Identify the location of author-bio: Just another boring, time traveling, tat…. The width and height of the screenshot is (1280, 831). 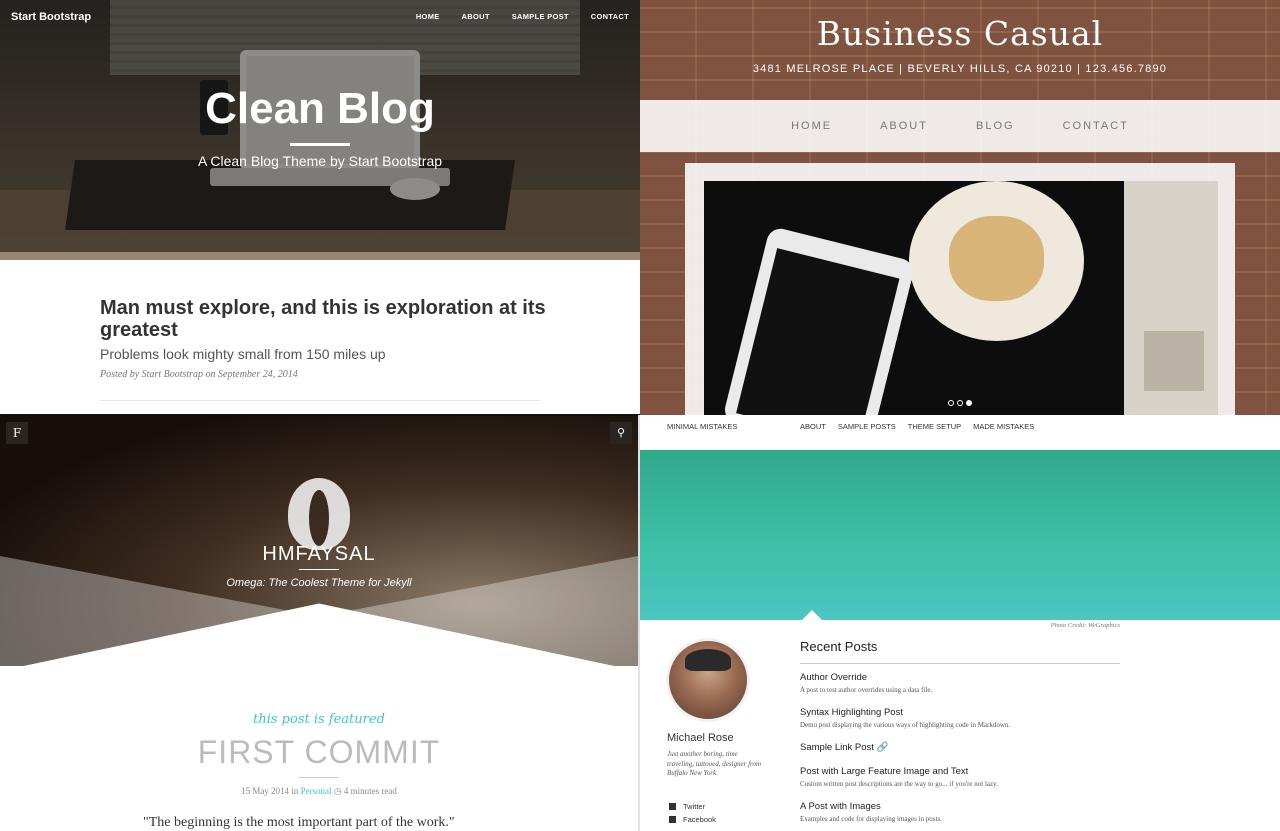
(714, 763).